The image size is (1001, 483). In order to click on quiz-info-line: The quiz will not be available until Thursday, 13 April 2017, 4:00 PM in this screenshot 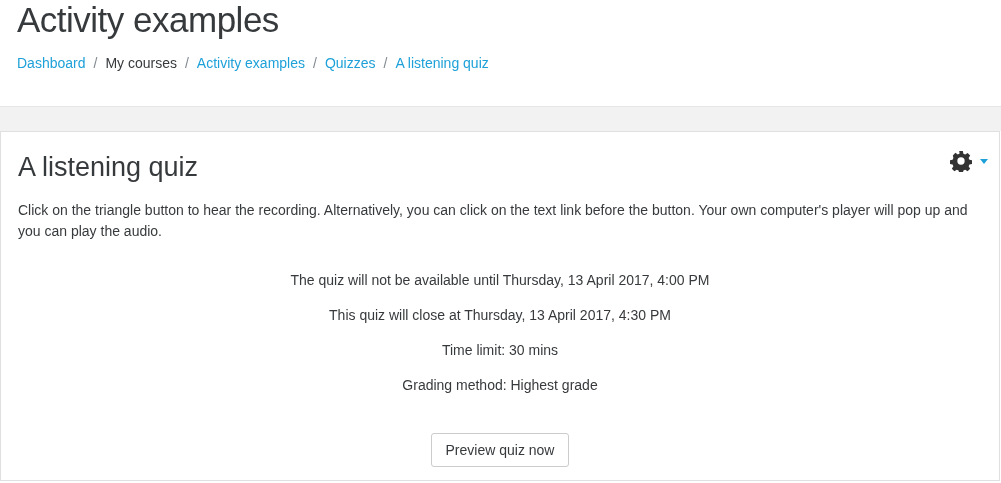, I will do `click(500, 280)`.